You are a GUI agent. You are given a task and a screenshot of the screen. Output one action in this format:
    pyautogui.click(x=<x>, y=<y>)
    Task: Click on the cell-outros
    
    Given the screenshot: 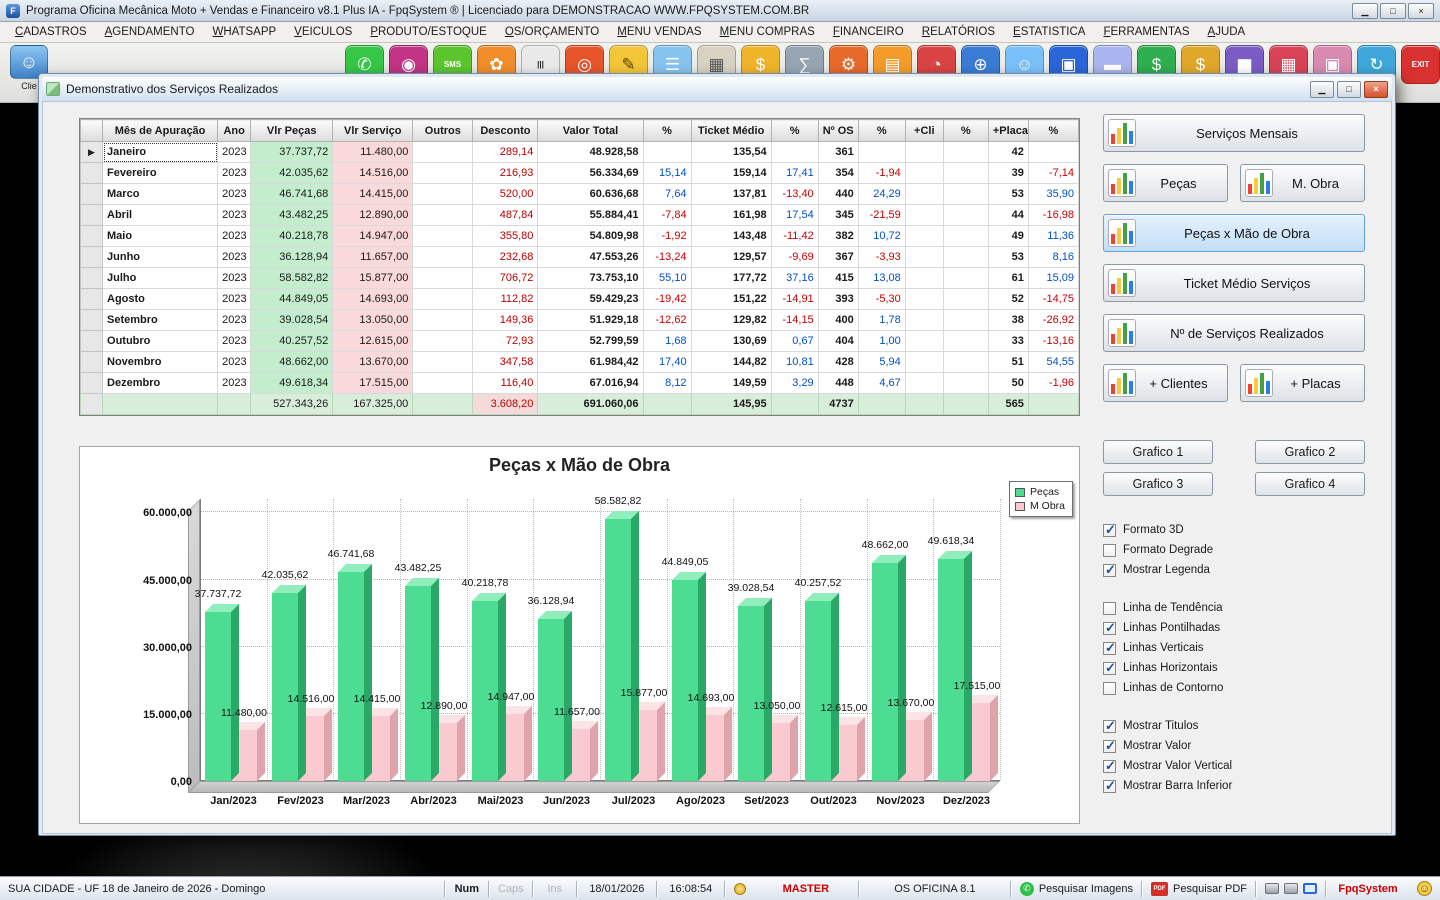 What is the action you would take?
    pyautogui.click(x=443, y=362)
    